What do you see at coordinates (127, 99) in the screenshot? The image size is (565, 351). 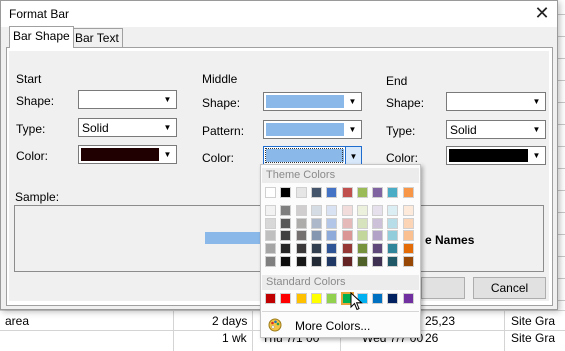 I see `start-shape-dropdown: ▼` at bounding box center [127, 99].